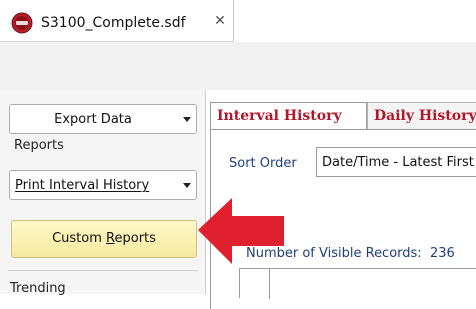  I want to click on custom-reports-label: Custom Reports, so click(104, 239).